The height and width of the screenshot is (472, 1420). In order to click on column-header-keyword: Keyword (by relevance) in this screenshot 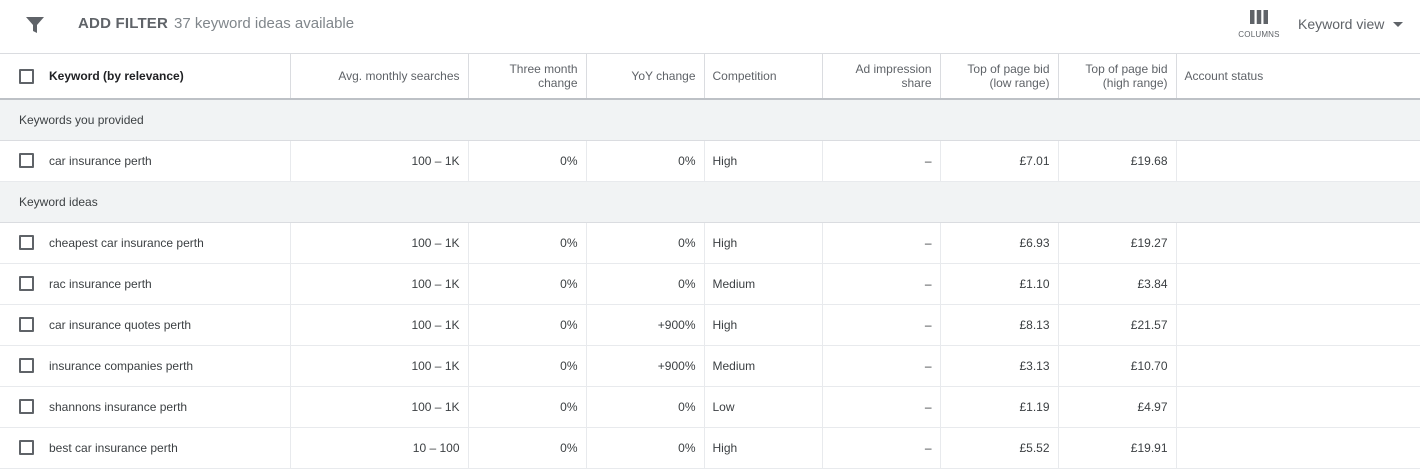, I will do `click(145, 77)`.